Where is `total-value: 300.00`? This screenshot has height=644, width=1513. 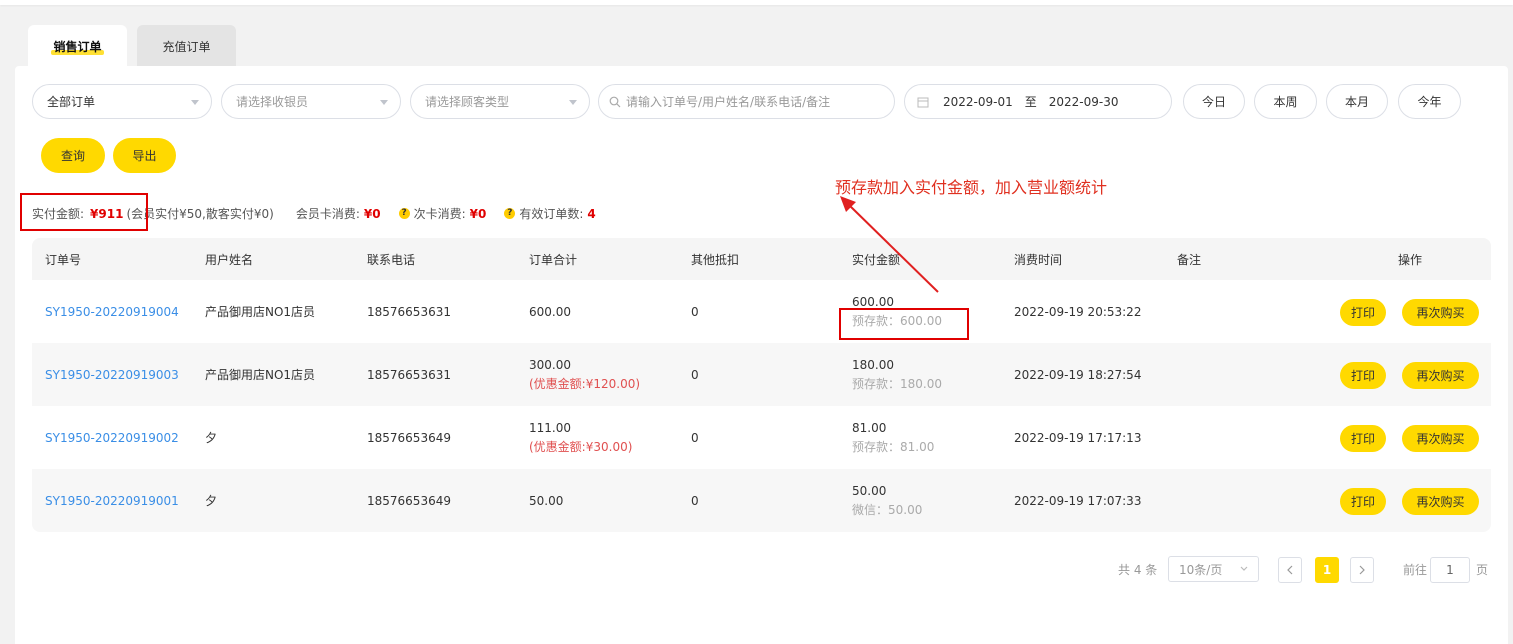 total-value: 300.00 is located at coordinates (550, 364).